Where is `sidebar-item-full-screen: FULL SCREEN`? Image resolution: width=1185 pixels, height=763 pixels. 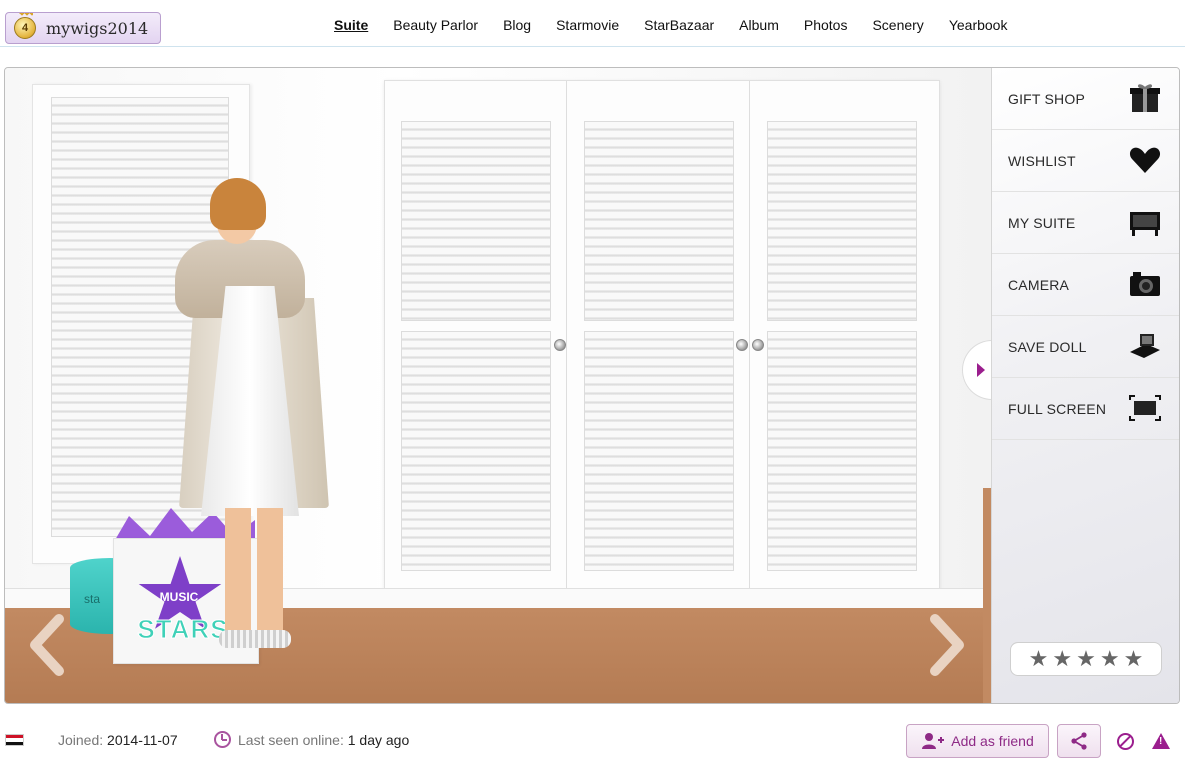
sidebar-item-full-screen: FULL SCREEN is located at coordinates (1085, 409).